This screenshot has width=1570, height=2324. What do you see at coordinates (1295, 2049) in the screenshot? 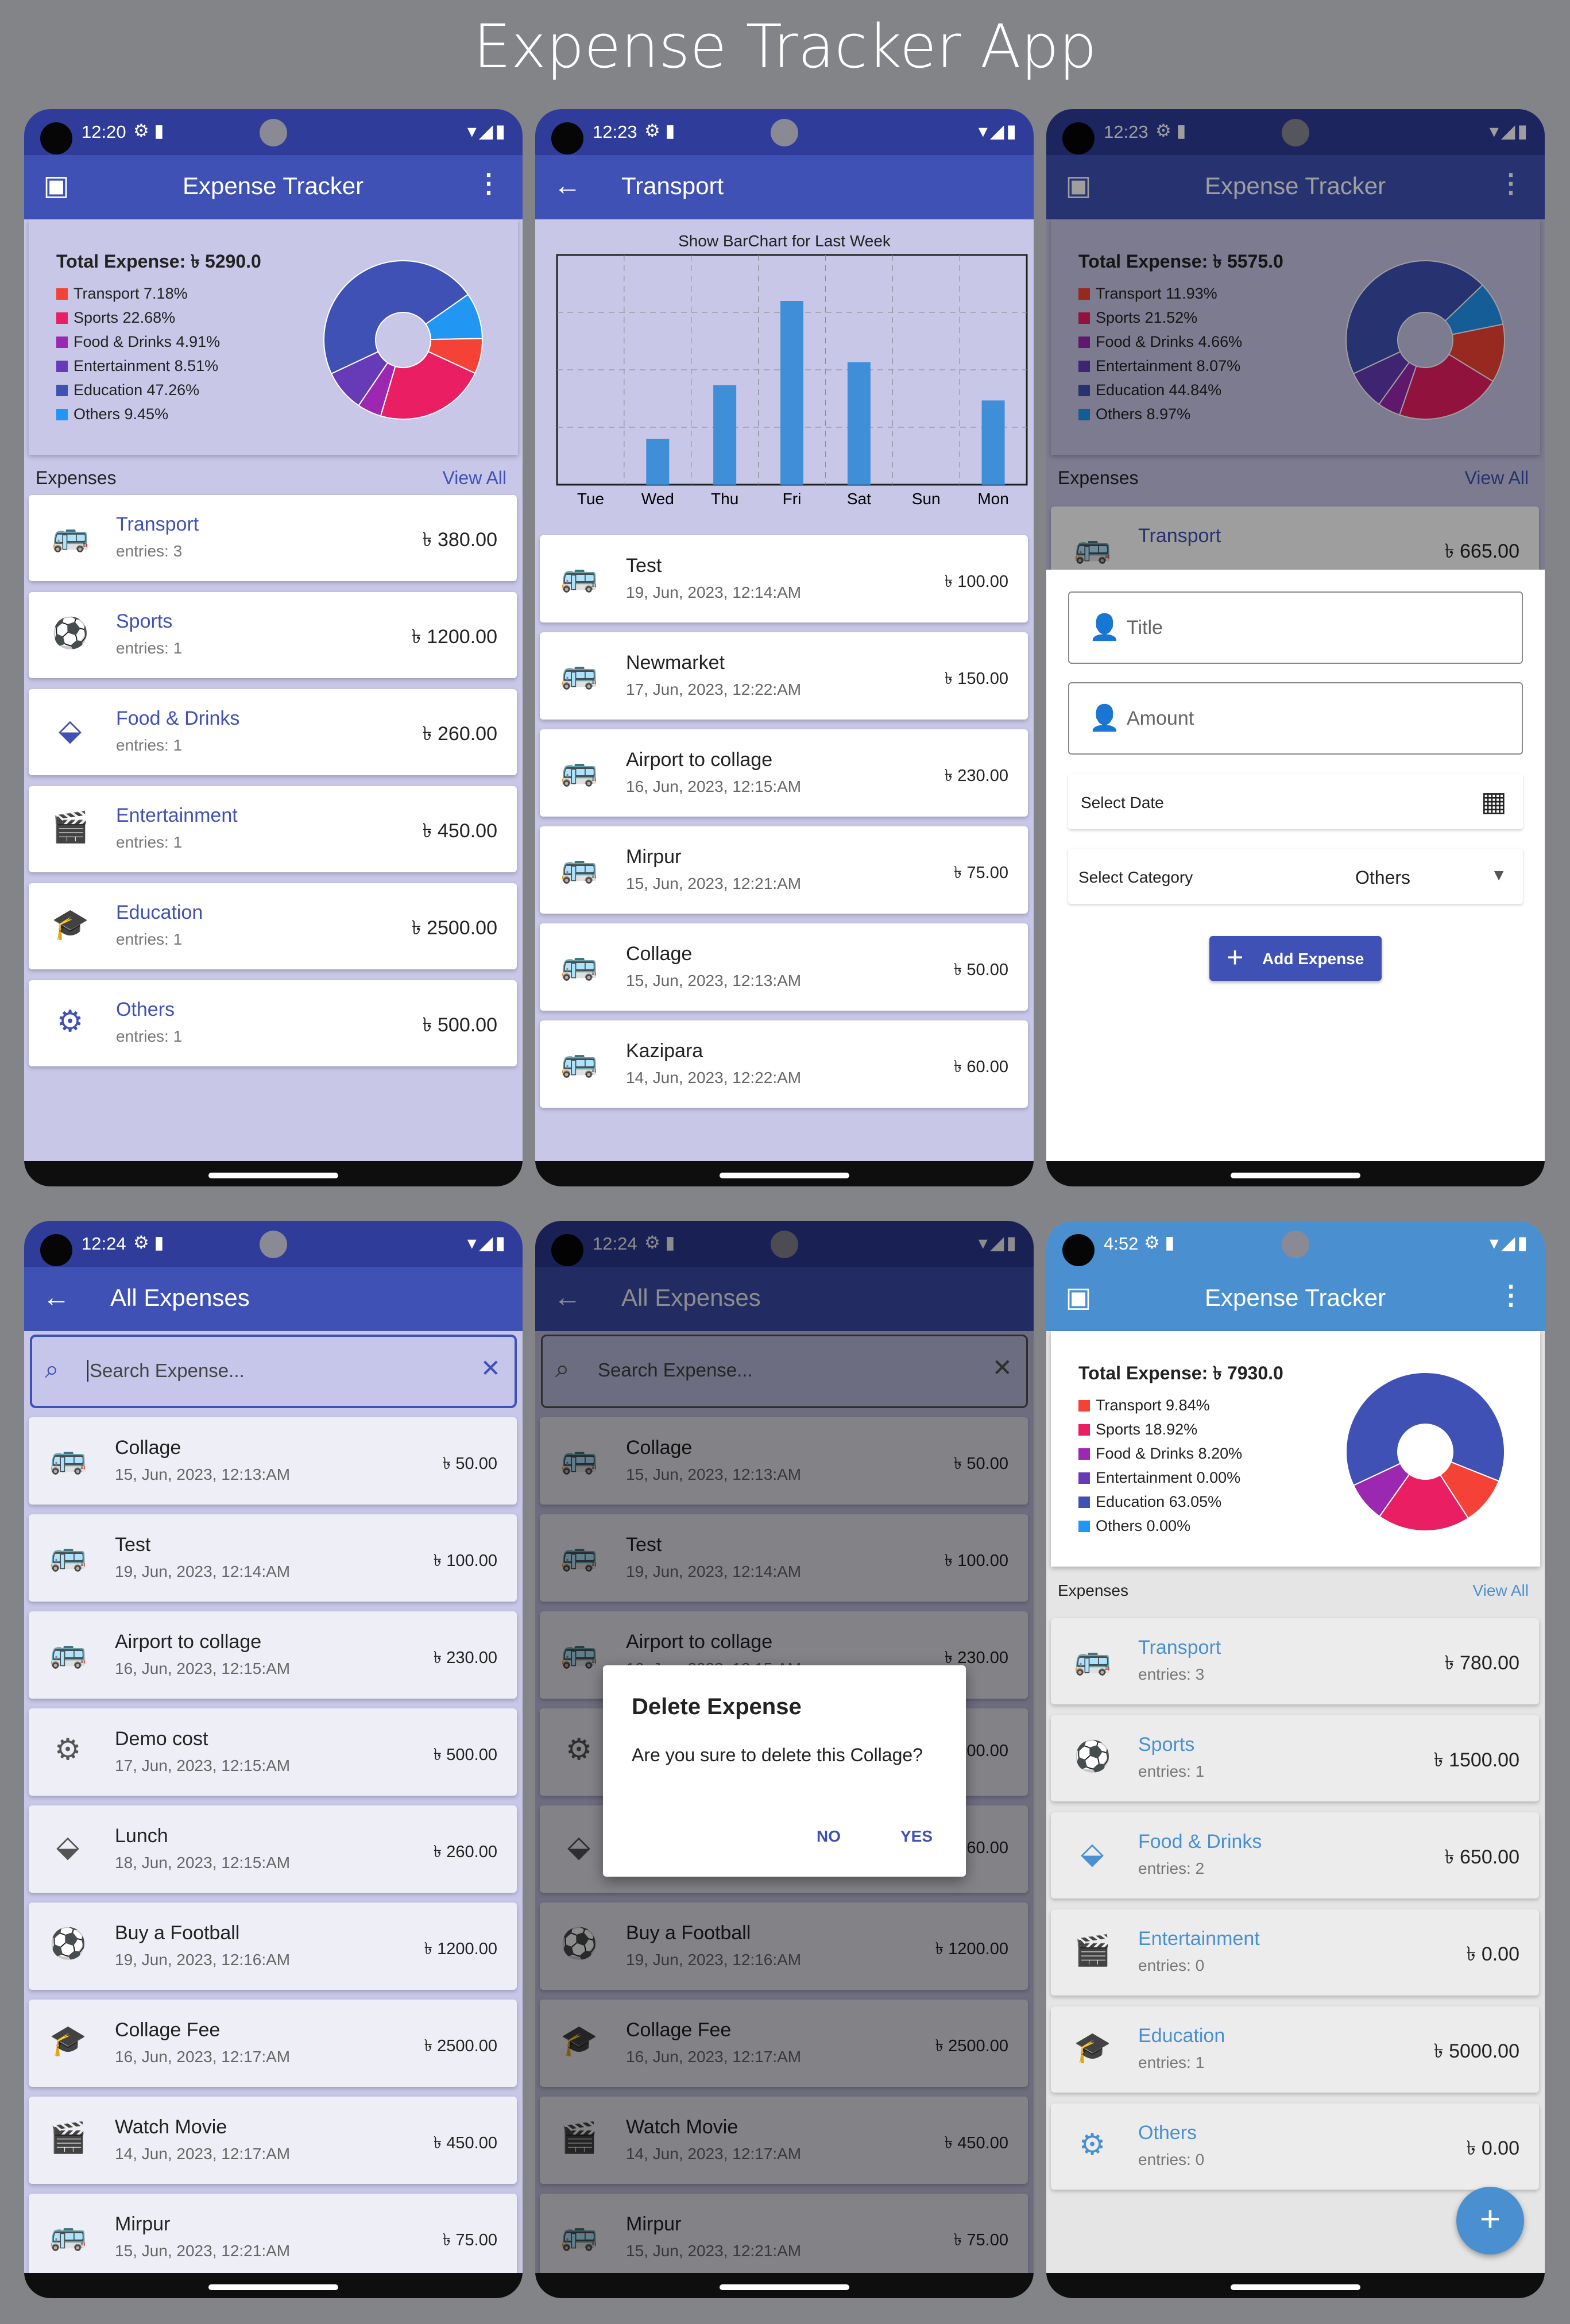
I see `category-card-education: 🎓 Education entries: 1 ৳ 5000.00` at bounding box center [1295, 2049].